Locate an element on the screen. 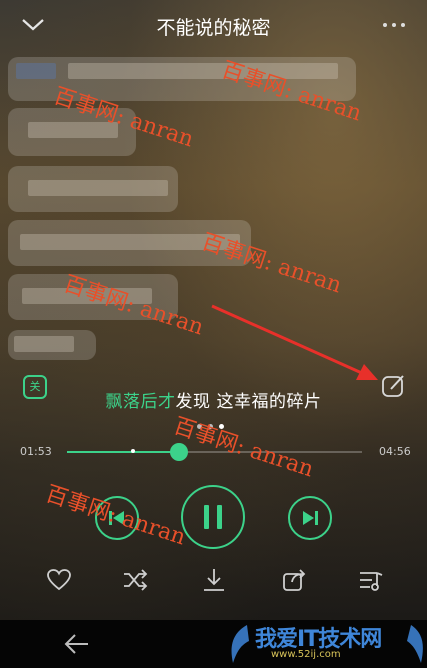 Image resolution: width=427 pixels, height=668 pixels. system-back-button is located at coordinates (77, 644).